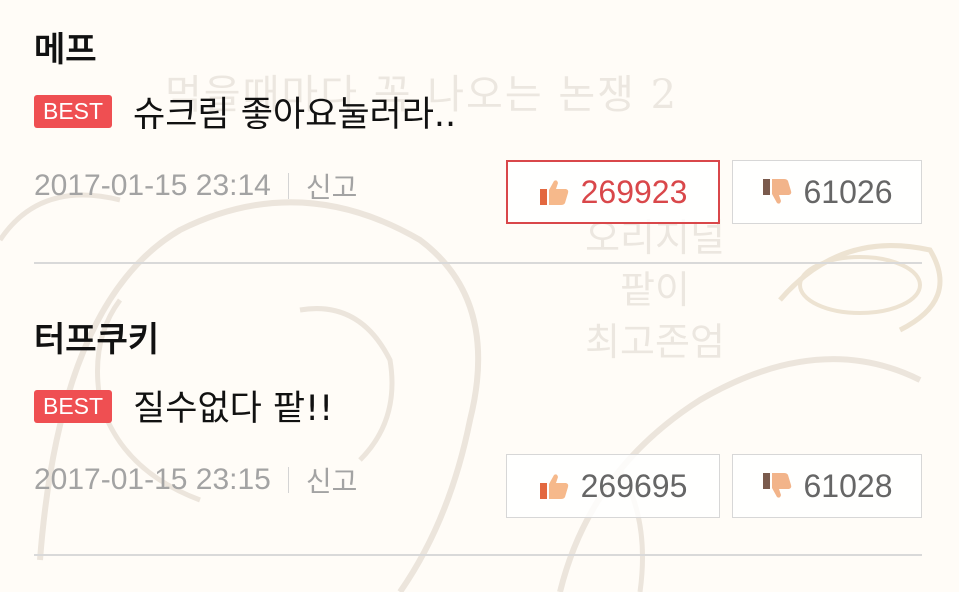 The height and width of the screenshot is (592, 959). I want to click on dislike-button: 61026, so click(827, 192).